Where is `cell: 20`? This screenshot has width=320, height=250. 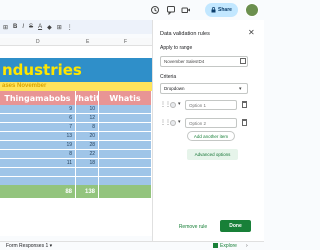 cell: 20 is located at coordinates (87, 136).